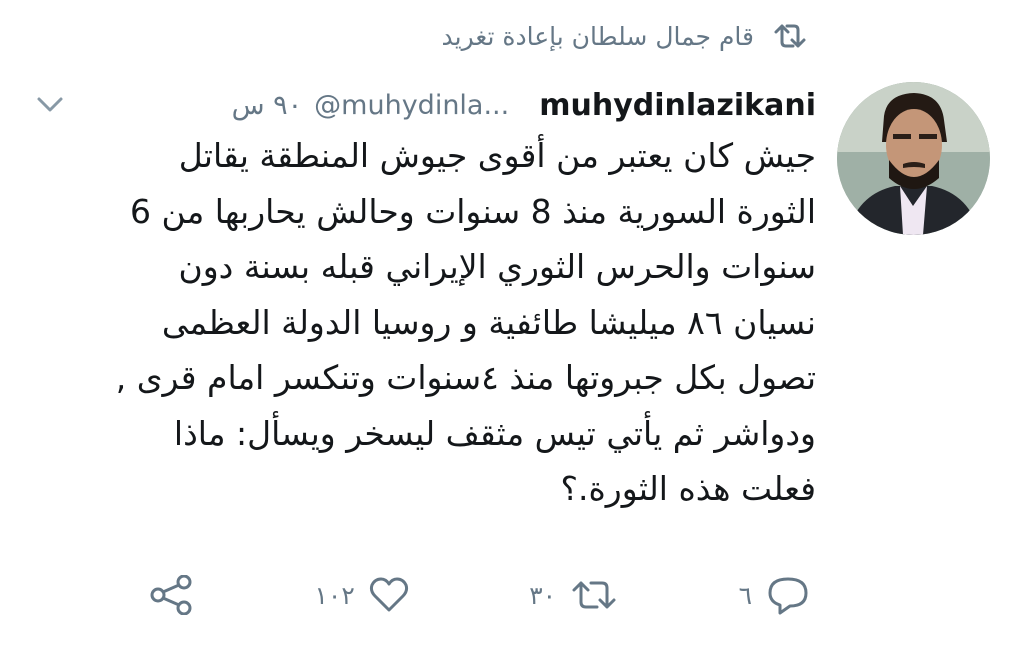 Image resolution: width=1024 pixels, height=650 pixels. What do you see at coordinates (524, 105) in the screenshot?
I see `tweet-meta: muhydinlazikani @muhydinla... ٩٠ س` at bounding box center [524, 105].